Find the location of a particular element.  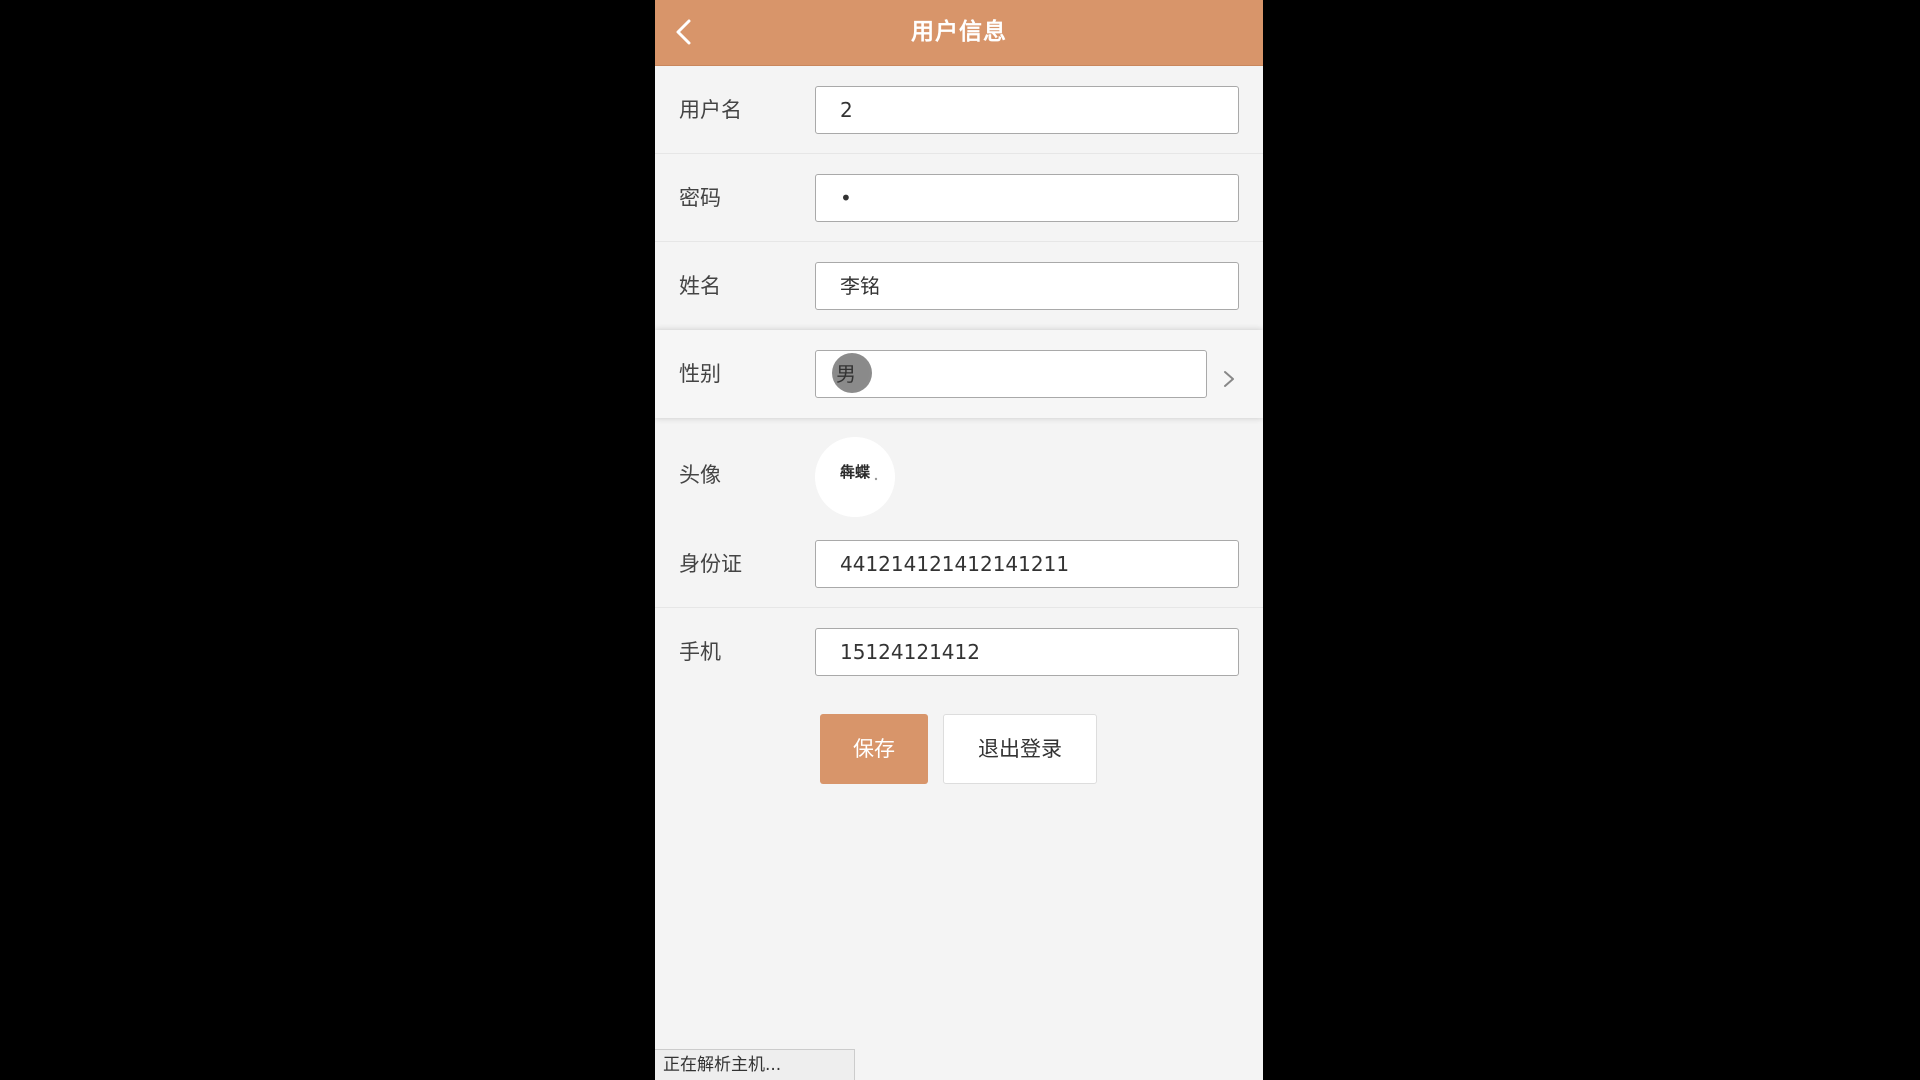

gender-label: 性别 is located at coordinates (700, 374).